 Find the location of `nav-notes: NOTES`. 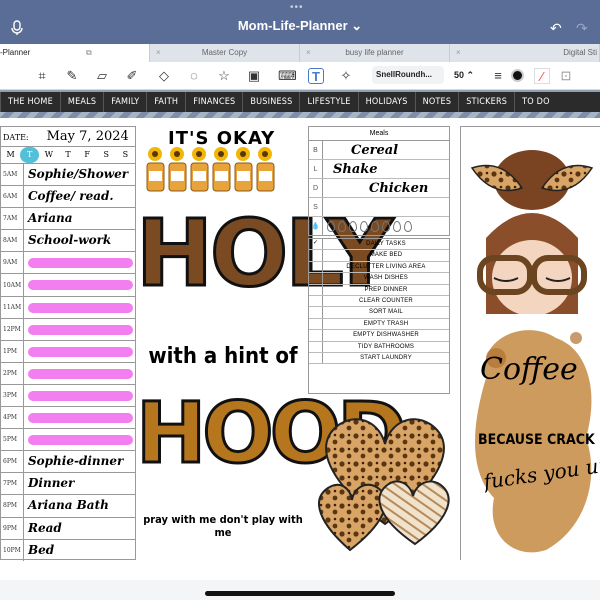

nav-notes: NOTES is located at coordinates (436, 102).